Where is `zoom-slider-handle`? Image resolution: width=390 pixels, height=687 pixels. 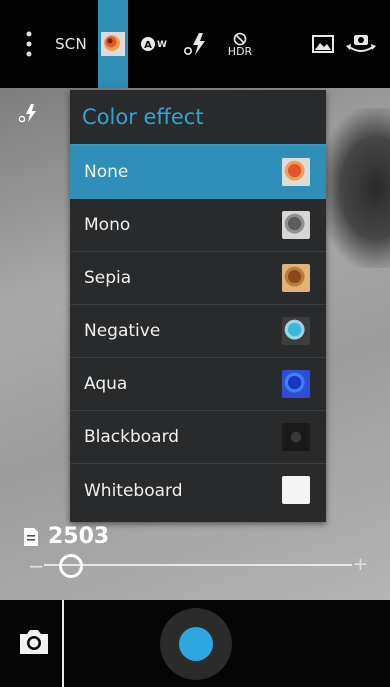 zoom-slider-handle is located at coordinates (70, 566).